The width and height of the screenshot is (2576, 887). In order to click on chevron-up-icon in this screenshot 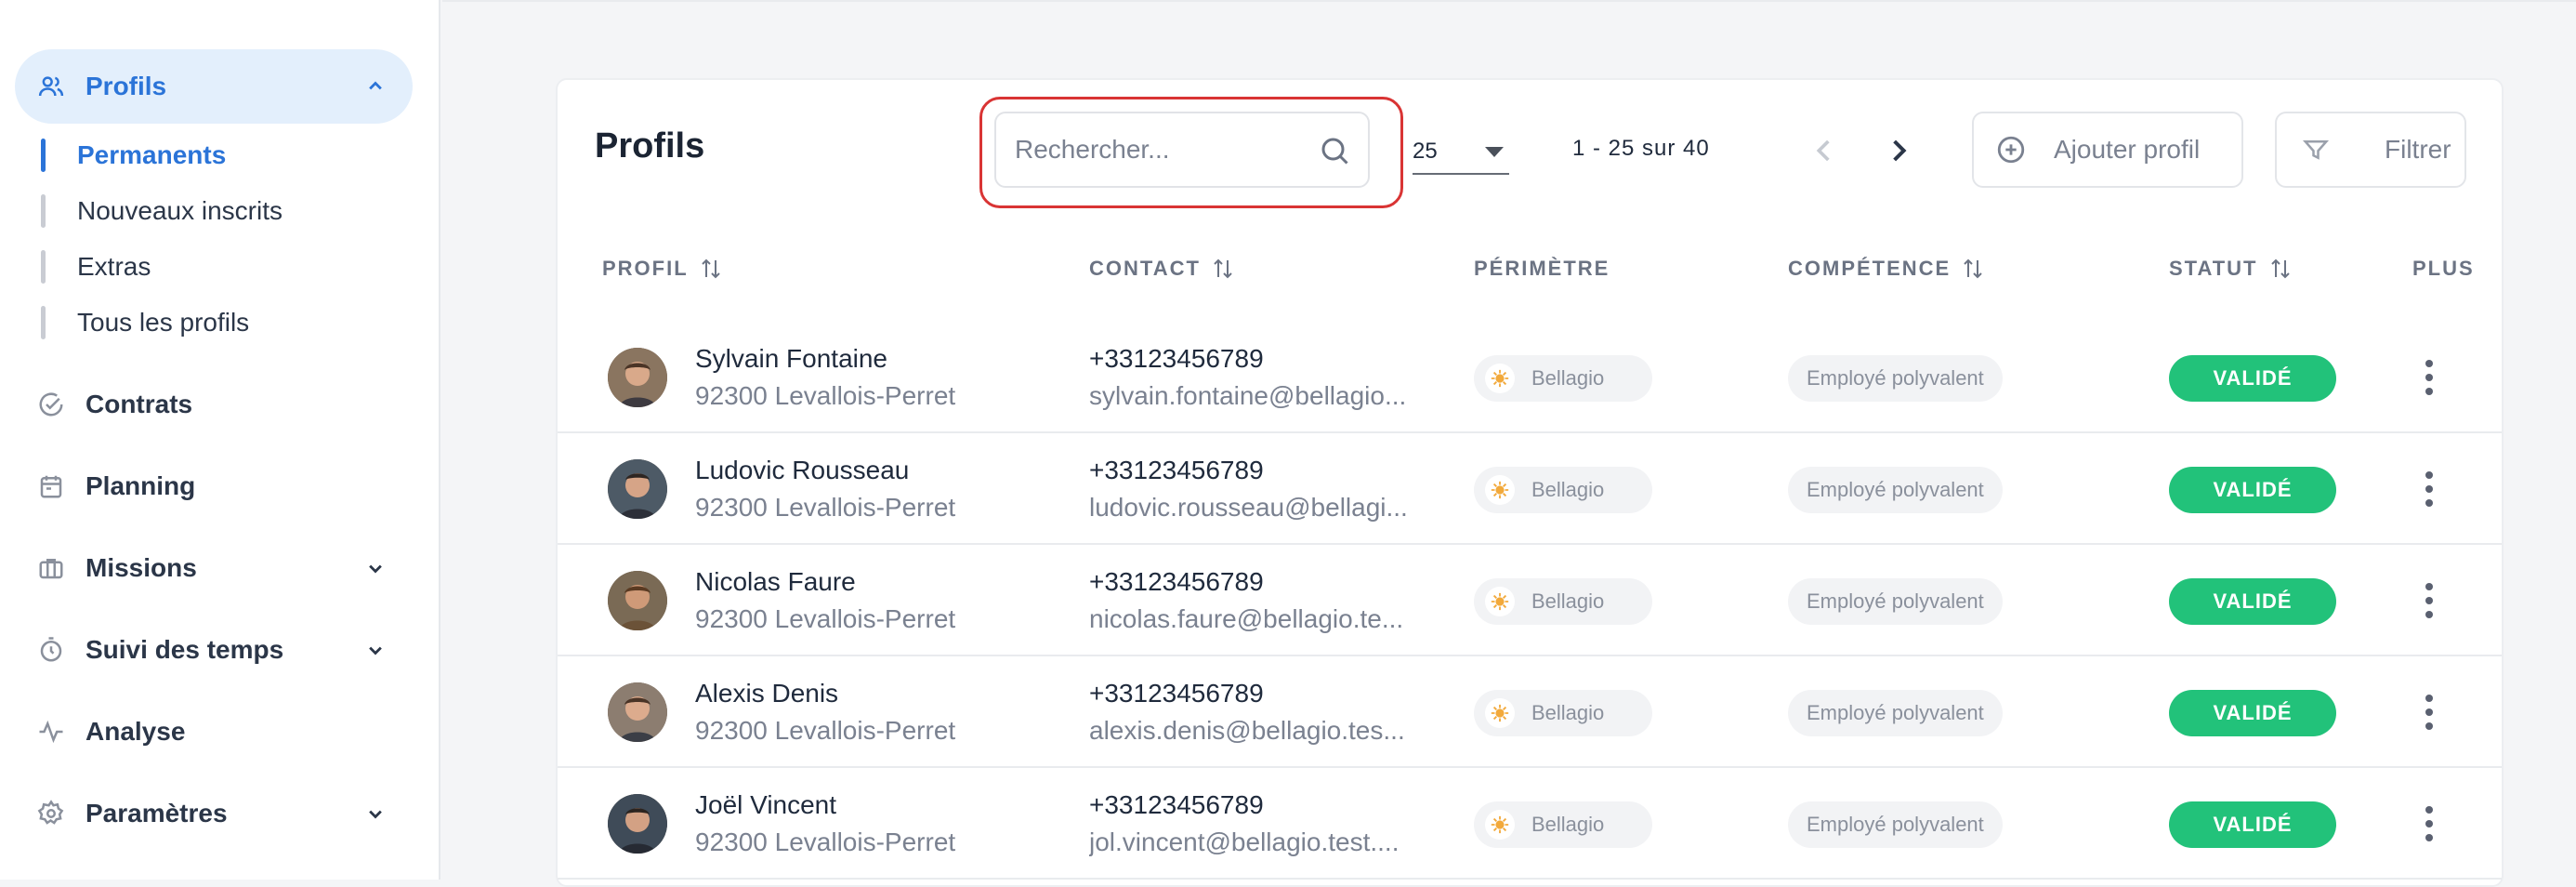, I will do `click(375, 86)`.